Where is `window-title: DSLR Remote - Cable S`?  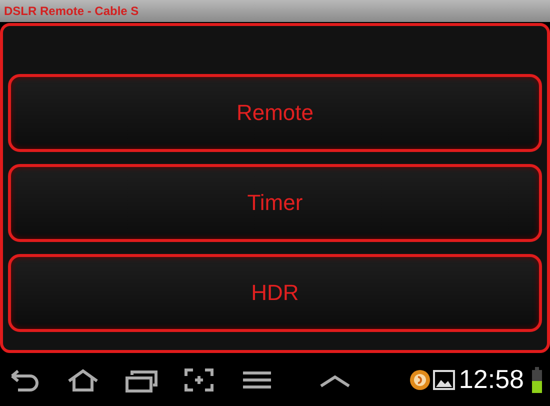 window-title: DSLR Remote - Cable S is located at coordinates (71, 11).